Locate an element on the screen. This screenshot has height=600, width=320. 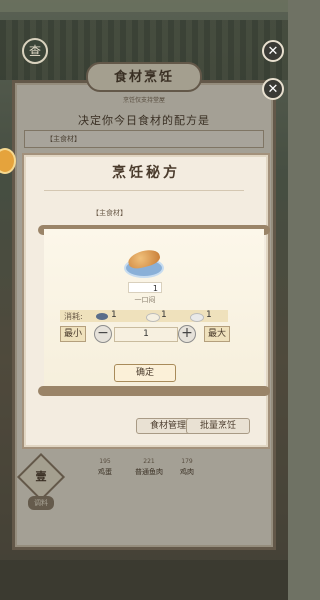
cost-label: 消耗: is located at coordinates (73, 316).